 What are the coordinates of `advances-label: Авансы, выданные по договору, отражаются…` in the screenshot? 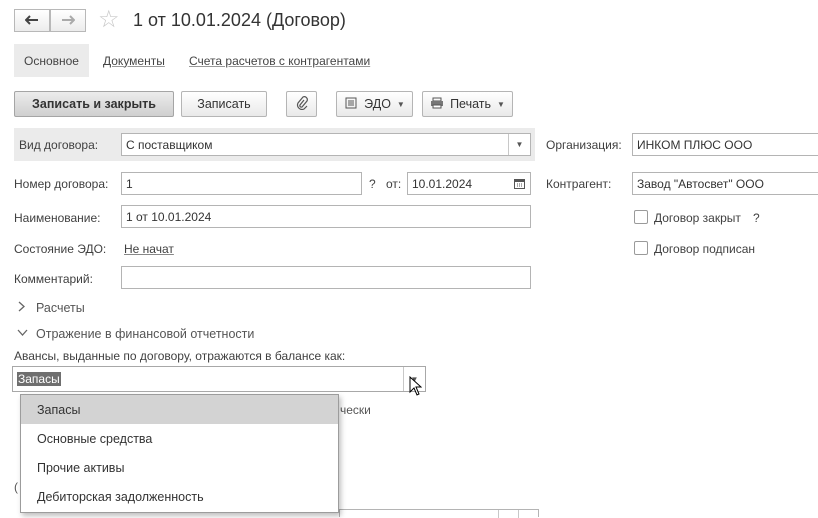 It's located at (180, 356).